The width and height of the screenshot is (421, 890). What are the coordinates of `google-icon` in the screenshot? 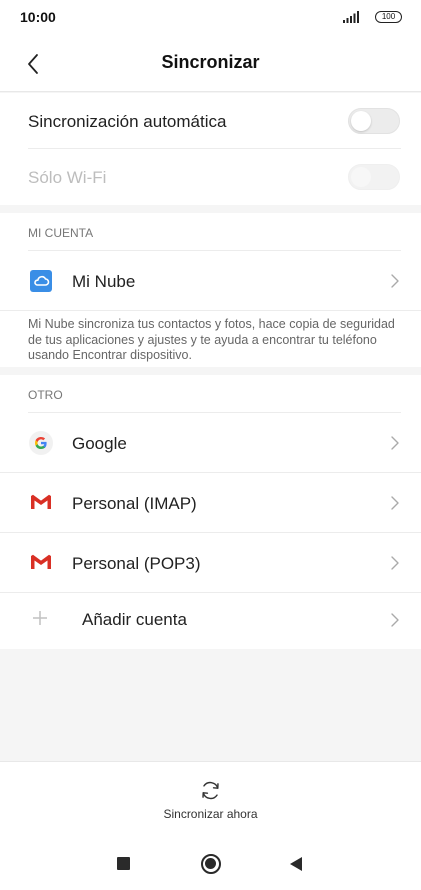 It's located at (41, 443).